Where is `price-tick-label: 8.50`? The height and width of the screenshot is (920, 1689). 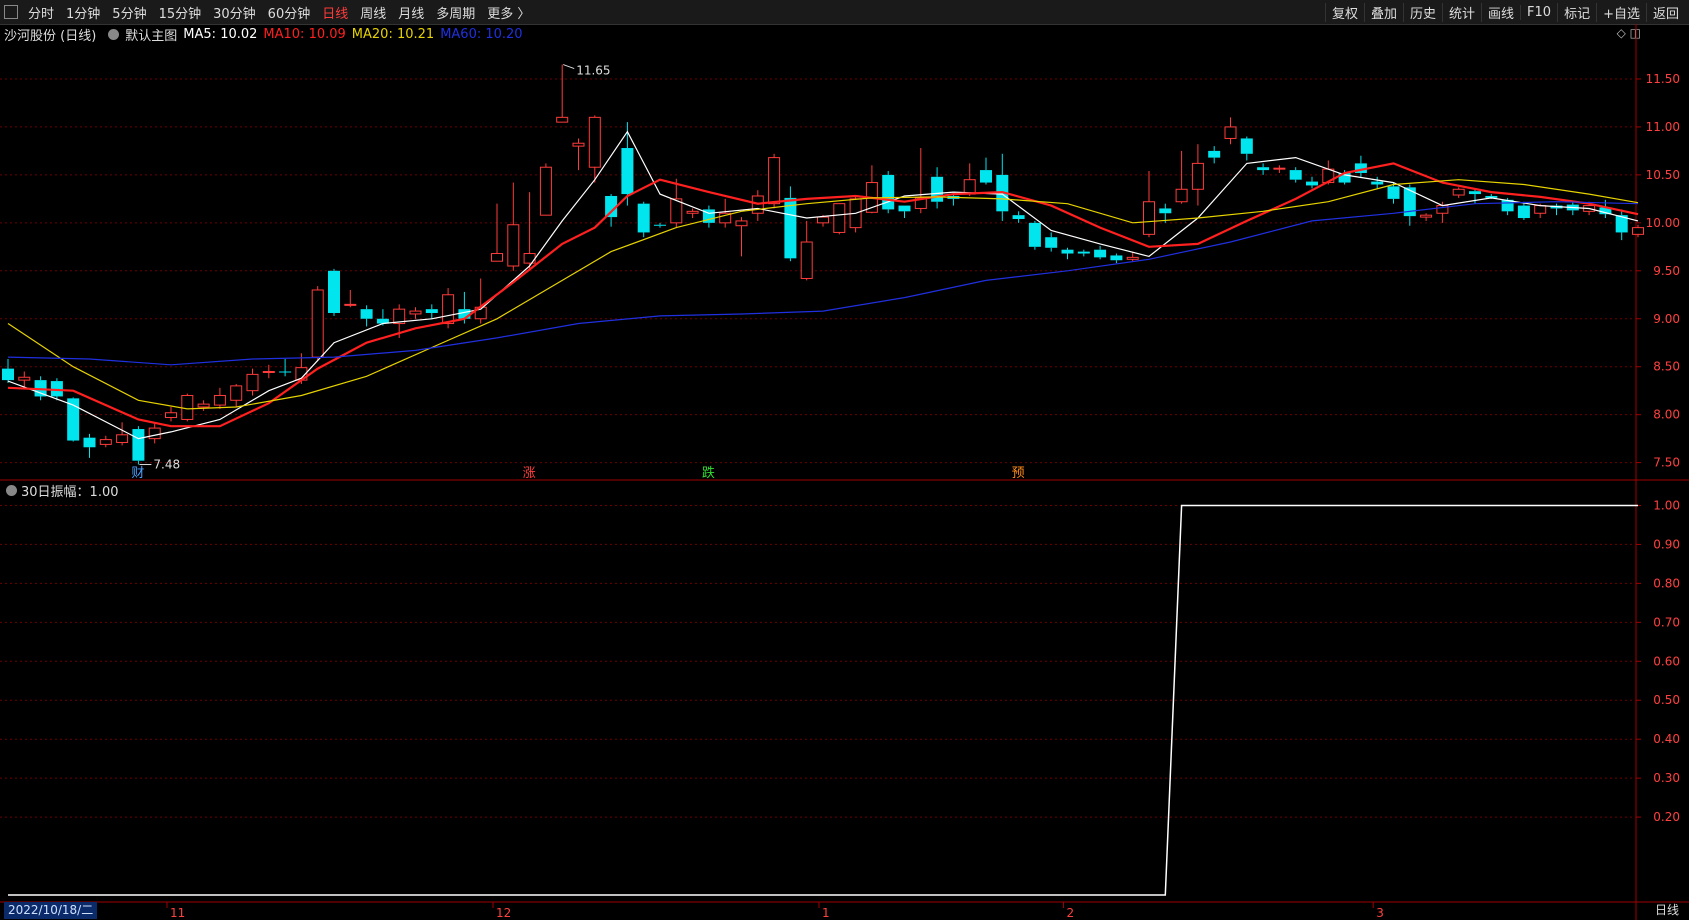
price-tick-label: 8.50 is located at coordinates (1666, 367).